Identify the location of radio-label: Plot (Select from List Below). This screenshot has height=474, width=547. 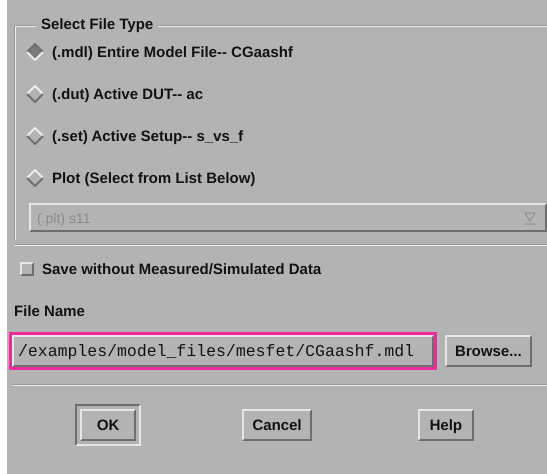
(154, 178).